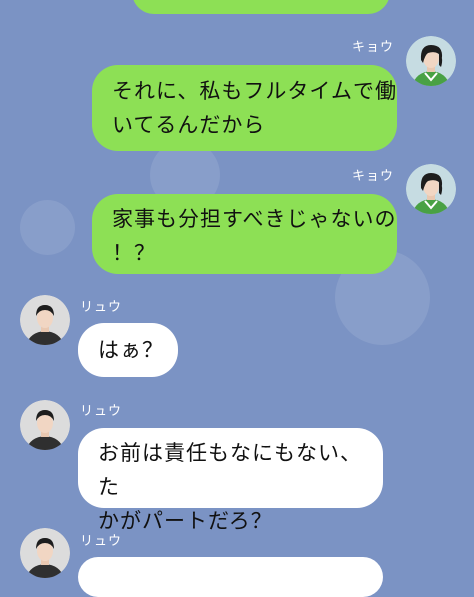  Describe the element at coordinates (134, 253) in the screenshot. I see `message-line: ！？` at that location.